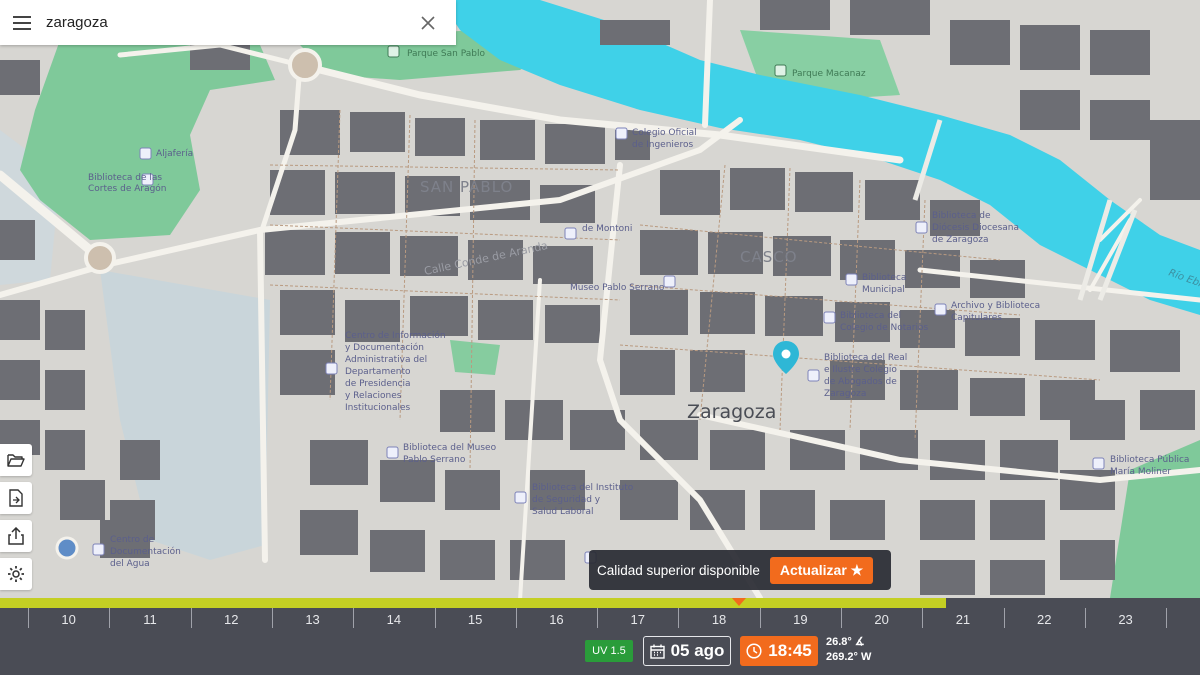  I want to click on hour-label: 16, so click(556, 619).